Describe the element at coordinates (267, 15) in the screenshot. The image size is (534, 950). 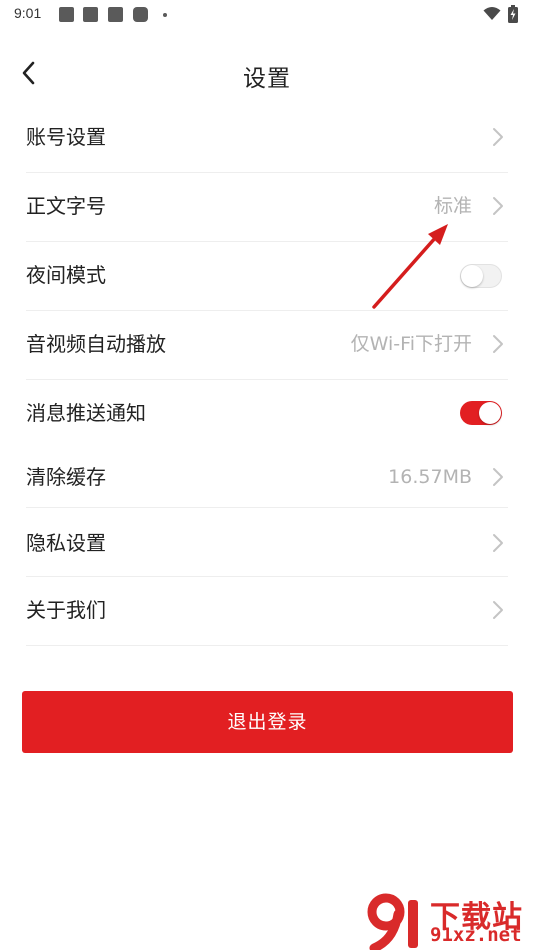
I see `status-bar: 9:01` at that location.